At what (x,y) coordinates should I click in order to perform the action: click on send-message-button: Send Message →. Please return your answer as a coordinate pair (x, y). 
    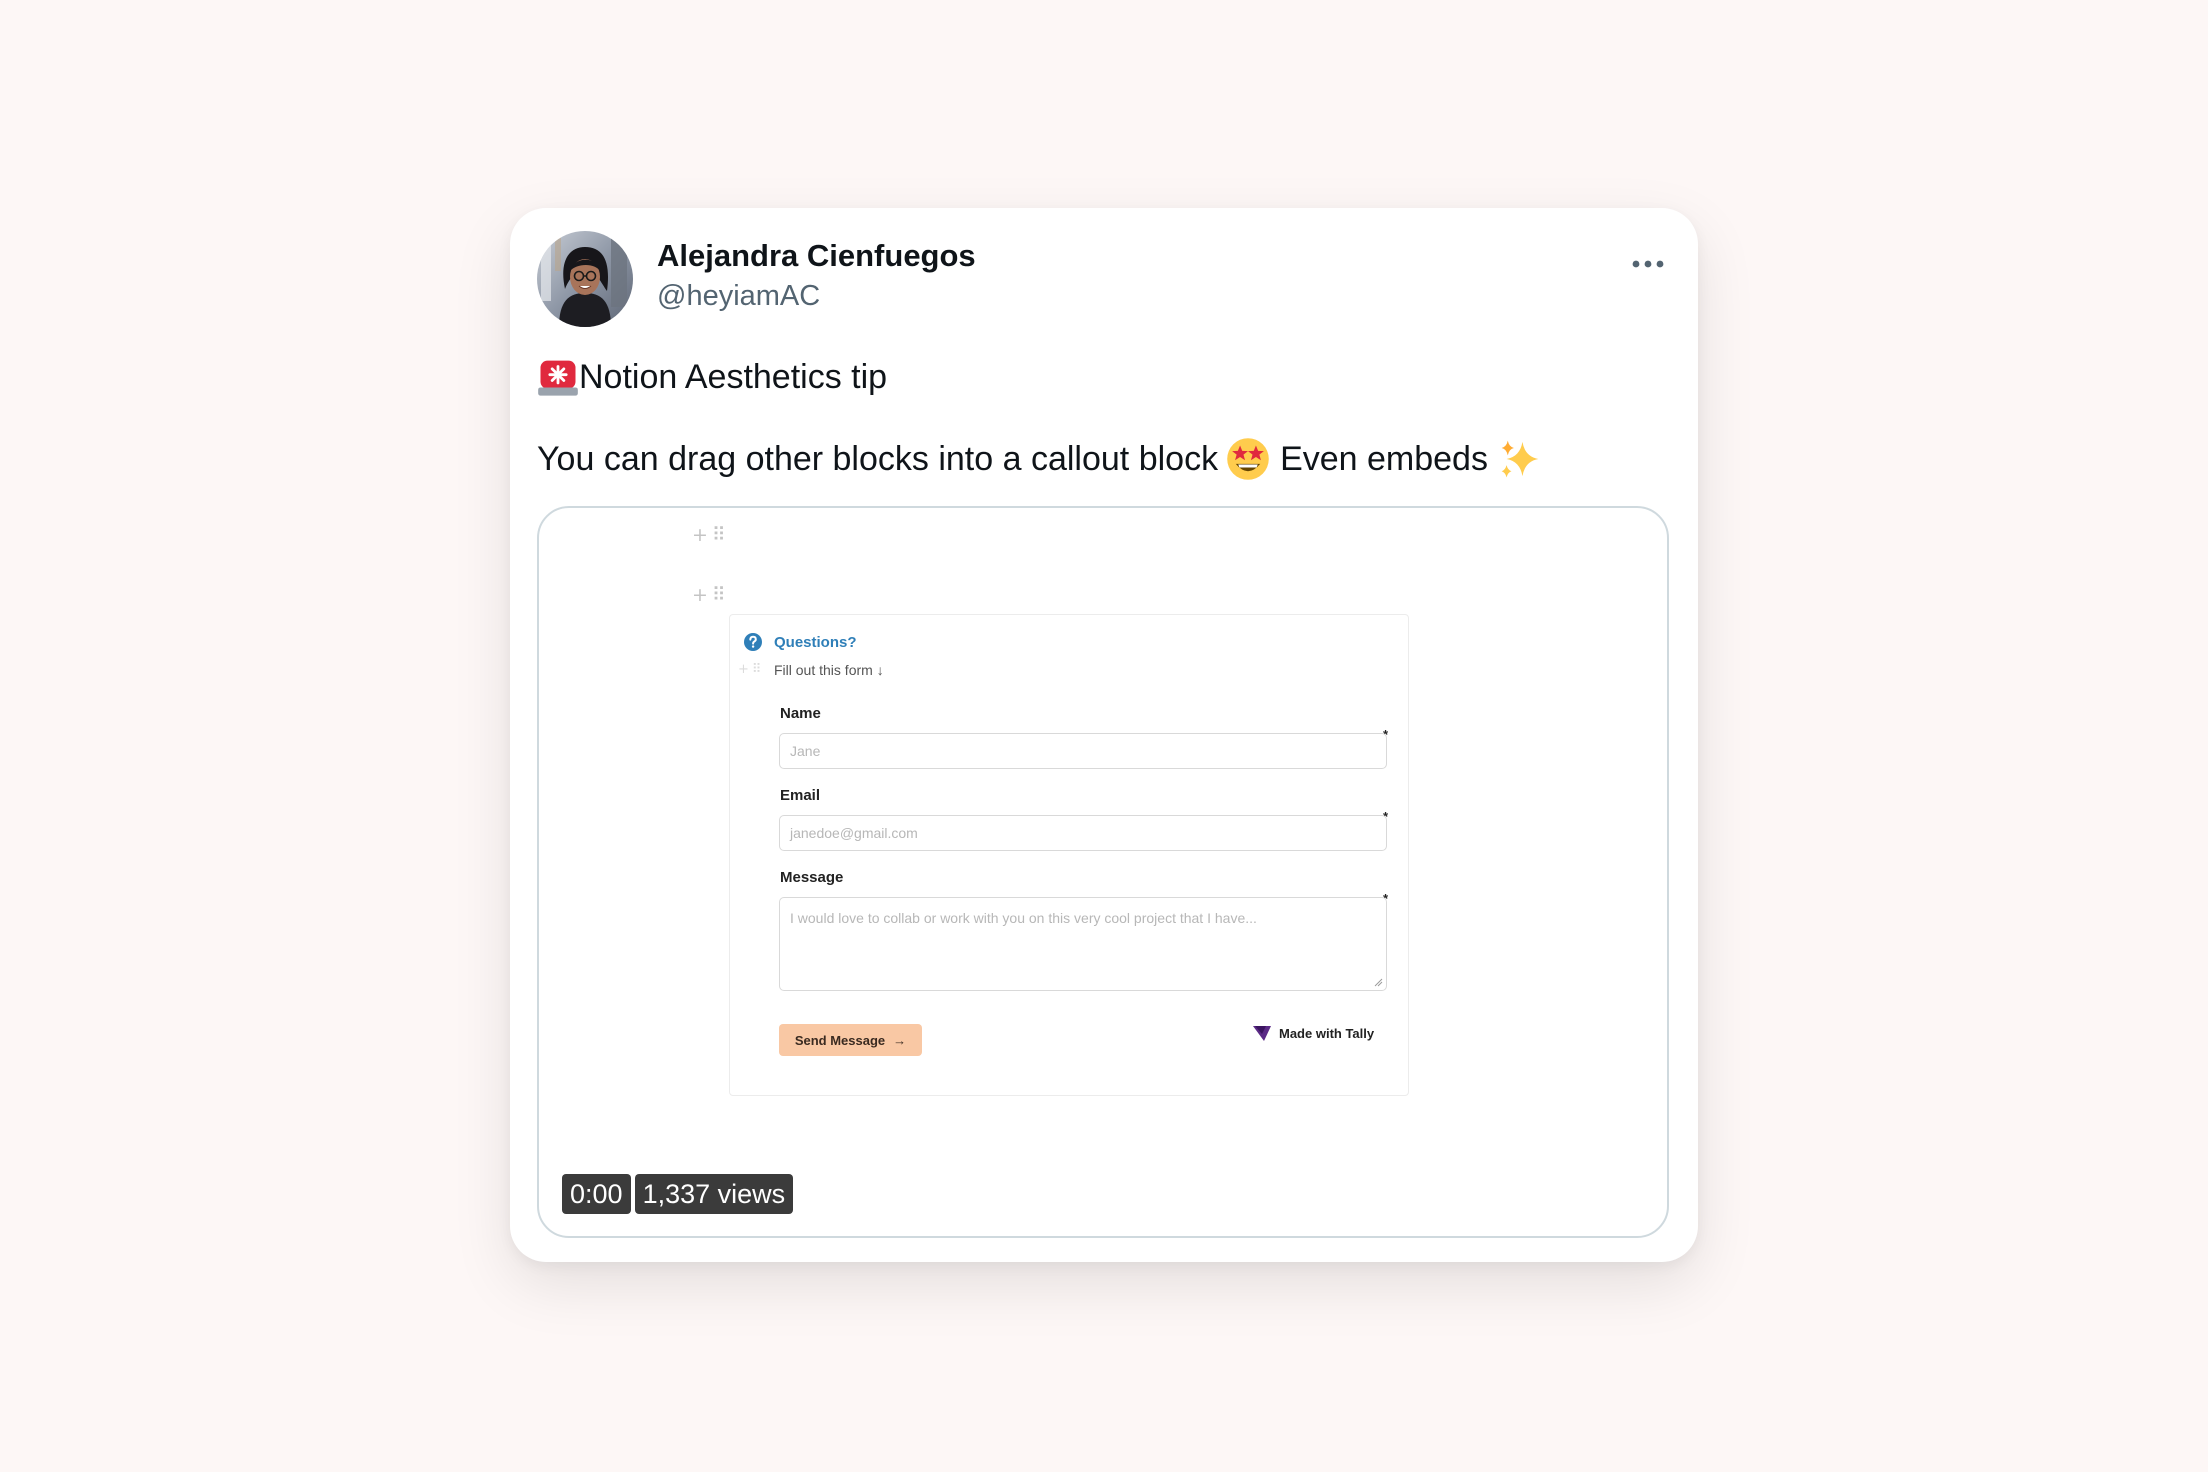
    Looking at the image, I should click on (850, 1040).